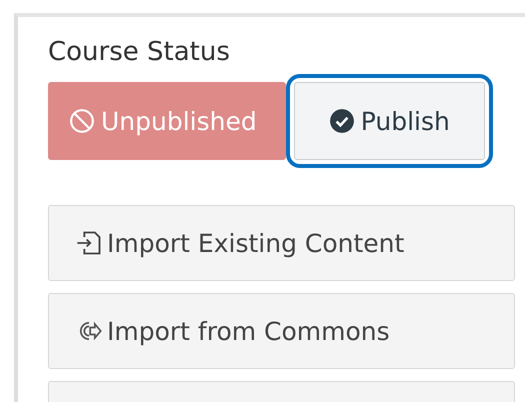 This screenshot has width=525, height=402. I want to click on publish-button: Publish, so click(389, 121).